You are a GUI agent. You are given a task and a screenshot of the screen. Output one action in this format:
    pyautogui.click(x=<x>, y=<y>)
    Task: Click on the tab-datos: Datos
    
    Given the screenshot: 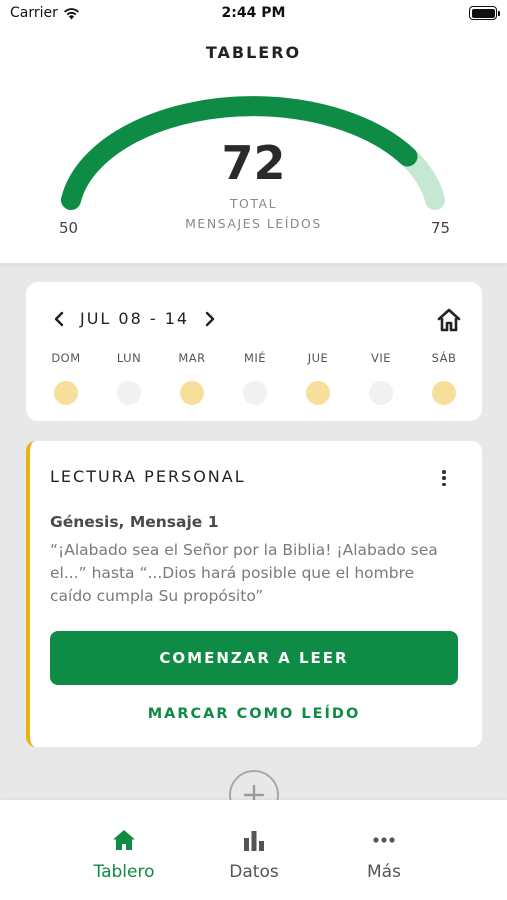 What is the action you would take?
    pyautogui.click(x=254, y=855)
    